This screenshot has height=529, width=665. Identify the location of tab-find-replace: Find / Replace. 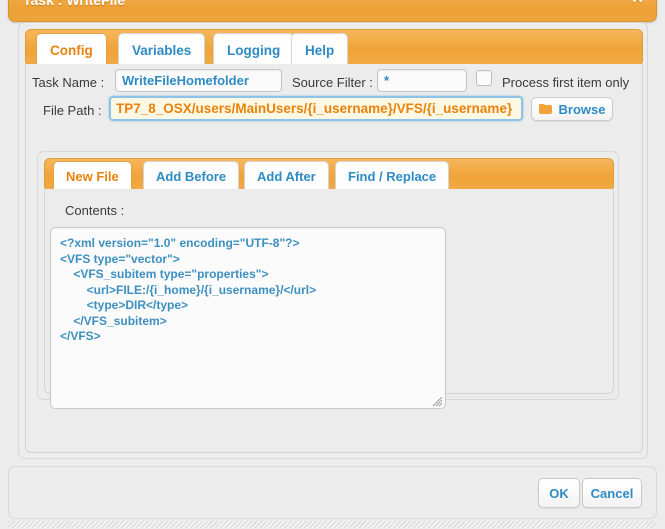
(392, 176).